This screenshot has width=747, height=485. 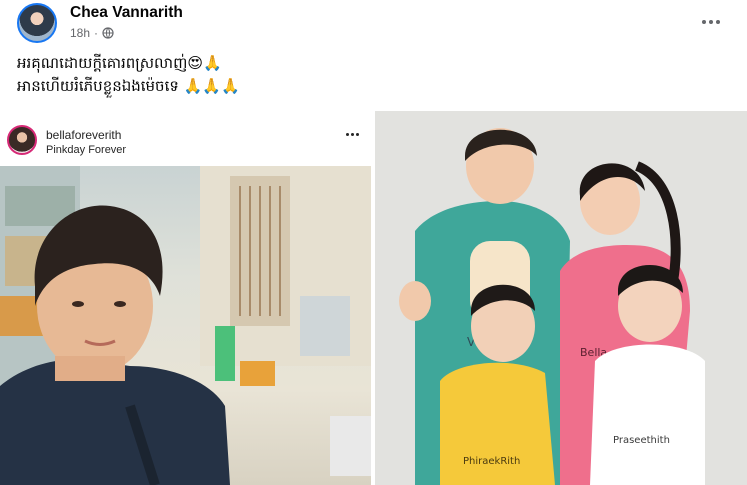 I want to click on post-header: Chea Vannarith 18h ·, so click(x=373, y=25).